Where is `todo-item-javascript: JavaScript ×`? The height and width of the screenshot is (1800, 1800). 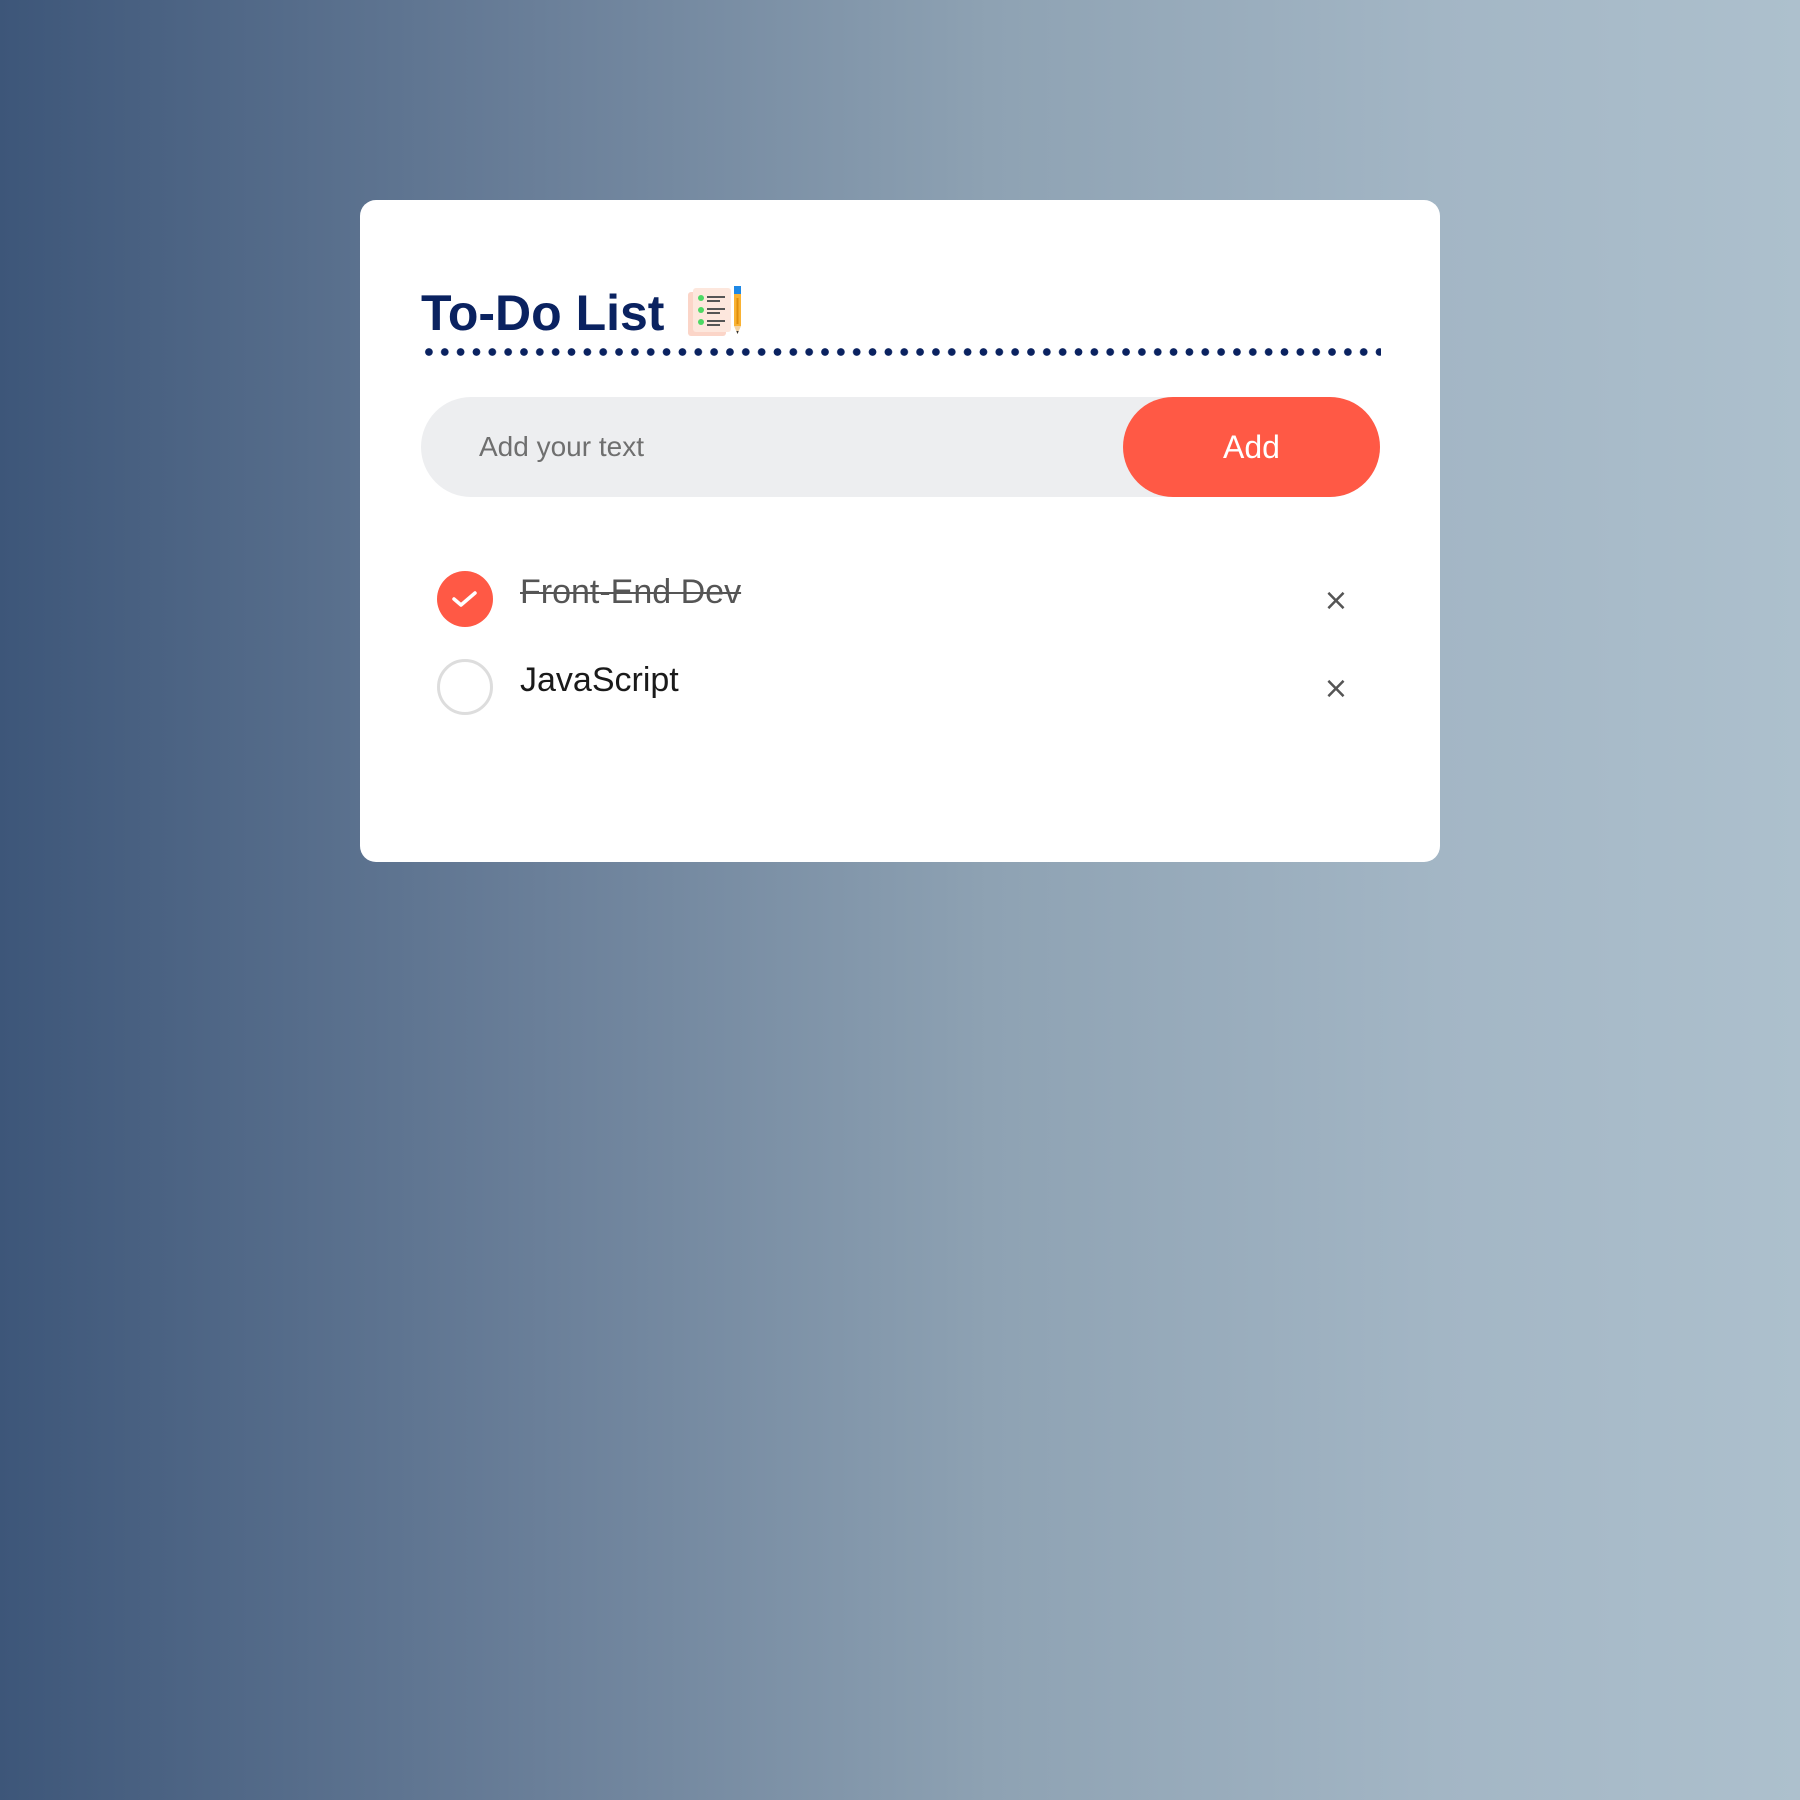
todo-item-javascript: JavaScript × is located at coordinates (900, 692).